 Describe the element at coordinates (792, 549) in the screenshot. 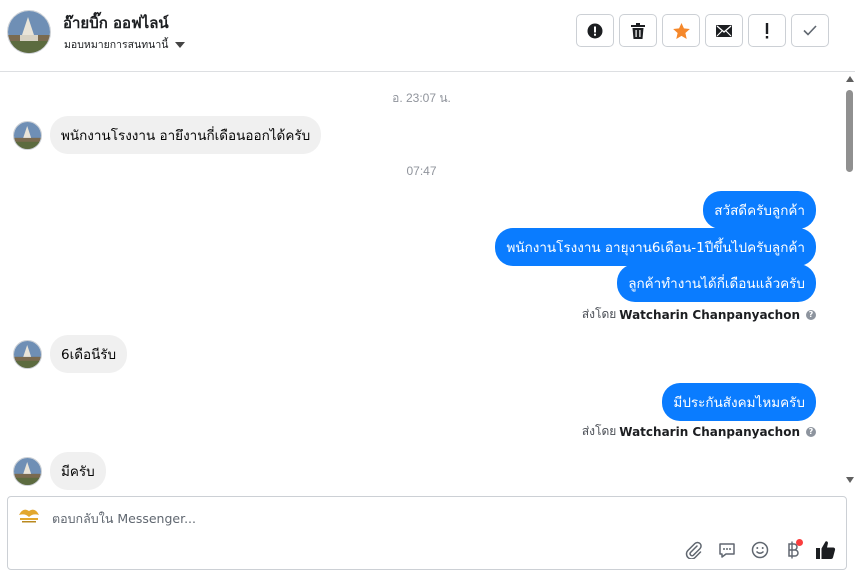

I see `payment-button` at that location.